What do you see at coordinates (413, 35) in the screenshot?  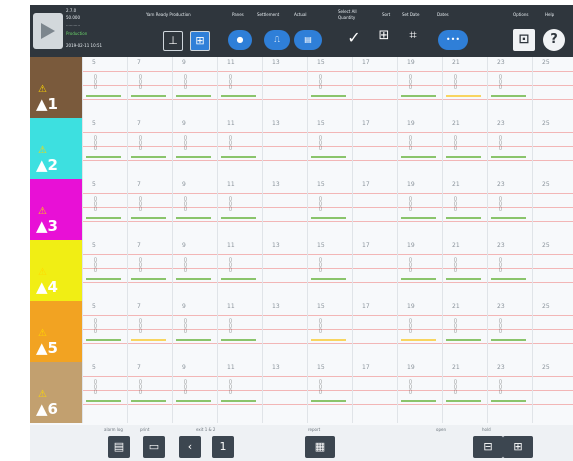 I see `target-icon: ⌗` at bounding box center [413, 35].